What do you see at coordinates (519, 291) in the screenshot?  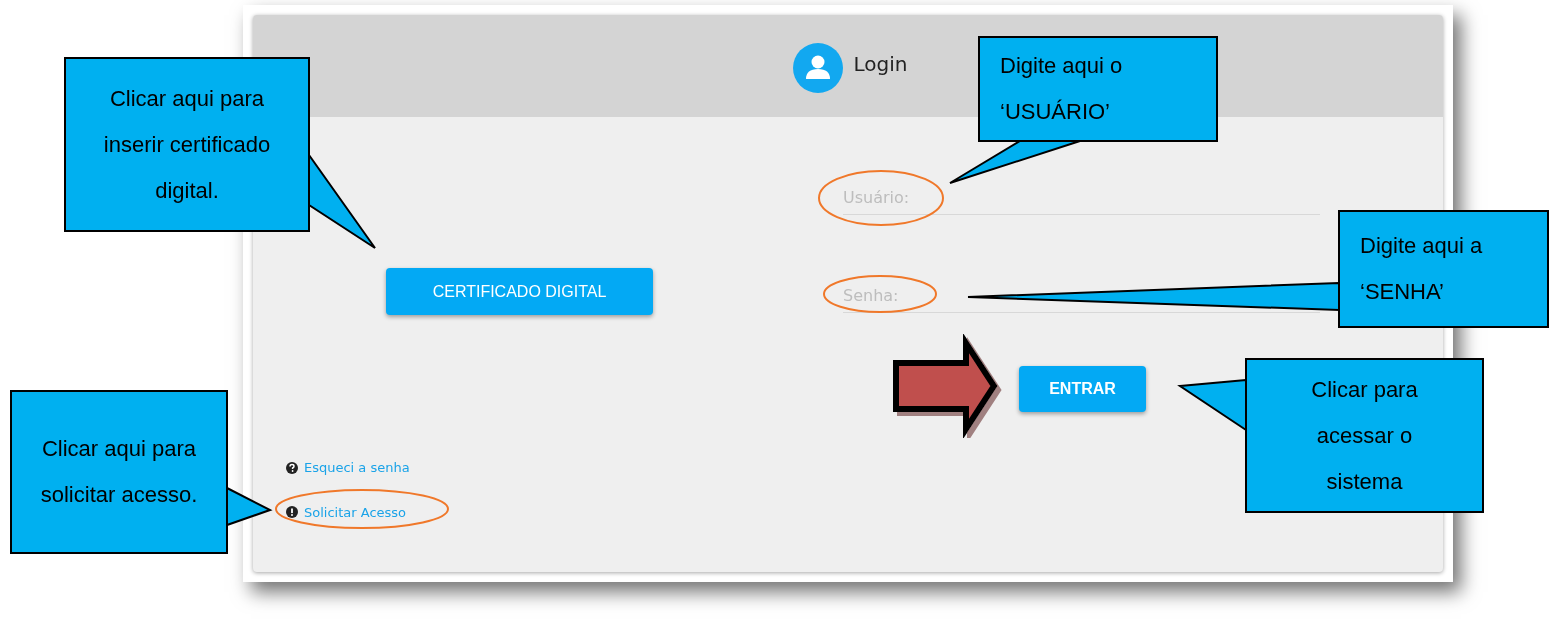 I see `certificate-button: CERTIFICADO DIGITAL` at bounding box center [519, 291].